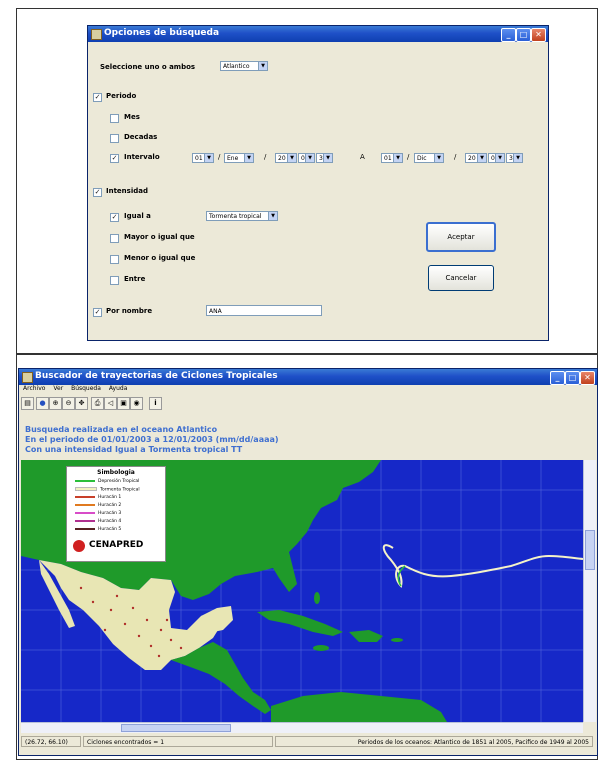 The height and width of the screenshot is (762, 600). I want to click on periodo-checkbox: ✓, so click(97, 97).